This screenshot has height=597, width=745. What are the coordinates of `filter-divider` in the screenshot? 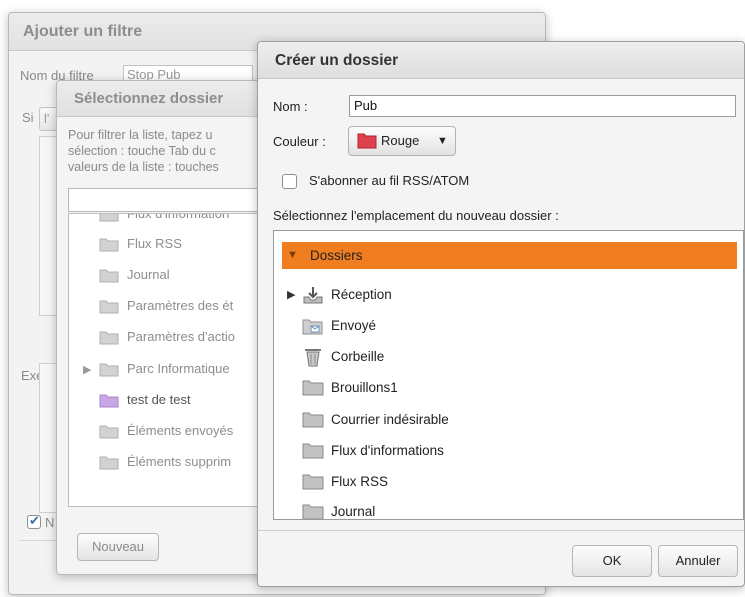 It's located at (39, 540).